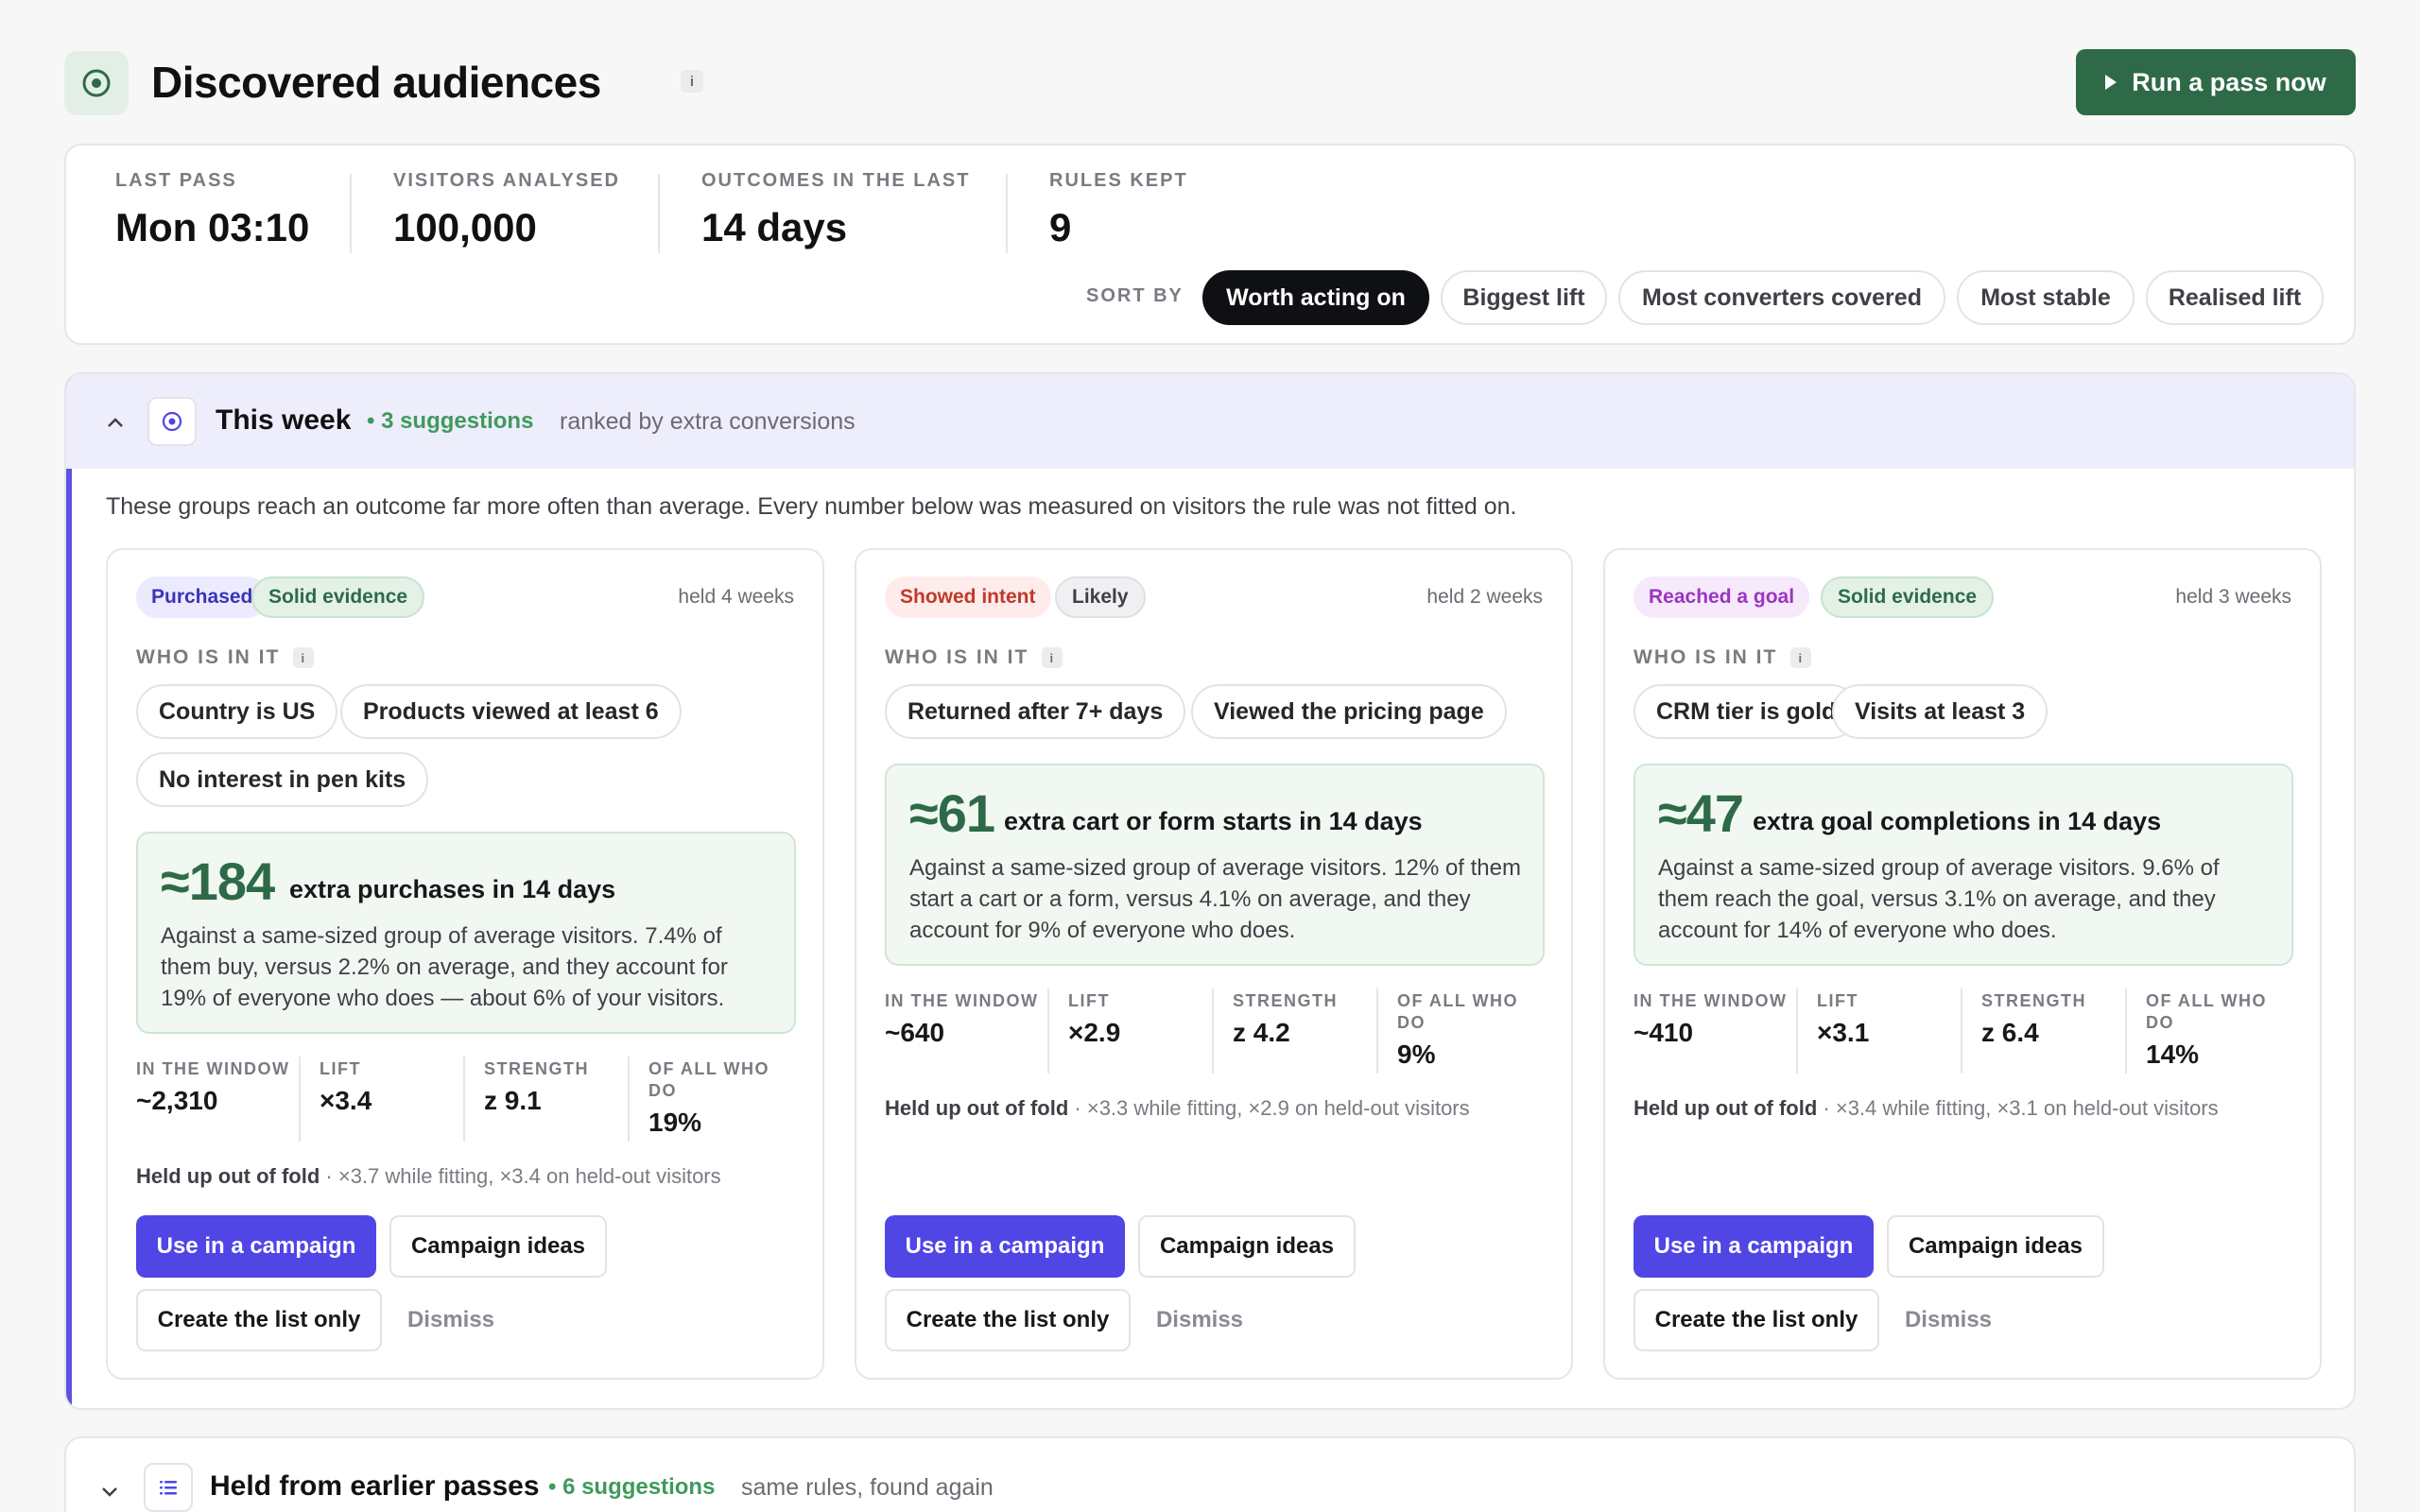 This screenshot has height=1512, width=2420. I want to click on sort-most-converters: Most converters covered, so click(1781, 297).